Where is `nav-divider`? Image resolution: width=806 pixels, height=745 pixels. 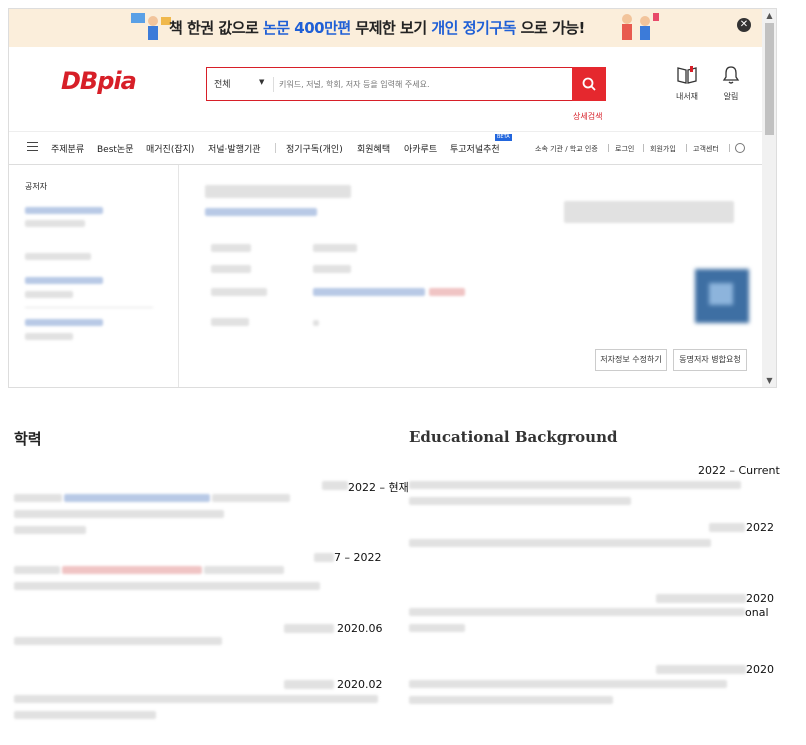 nav-divider is located at coordinates (275, 148).